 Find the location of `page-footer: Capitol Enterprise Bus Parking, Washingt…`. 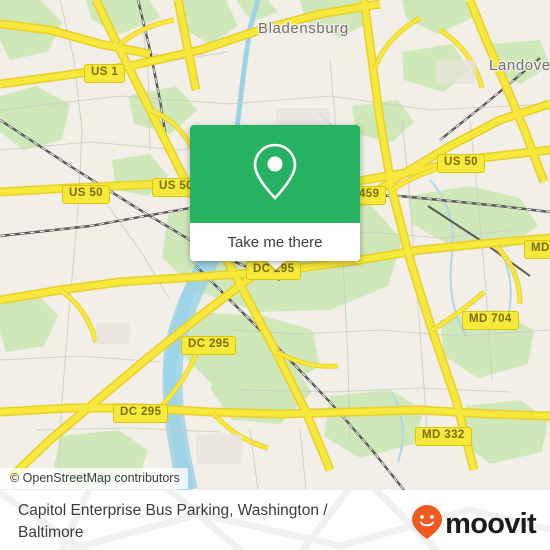

page-footer: Capitol Enterprise Bus Parking, Washingt… is located at coordinates (275, 520).